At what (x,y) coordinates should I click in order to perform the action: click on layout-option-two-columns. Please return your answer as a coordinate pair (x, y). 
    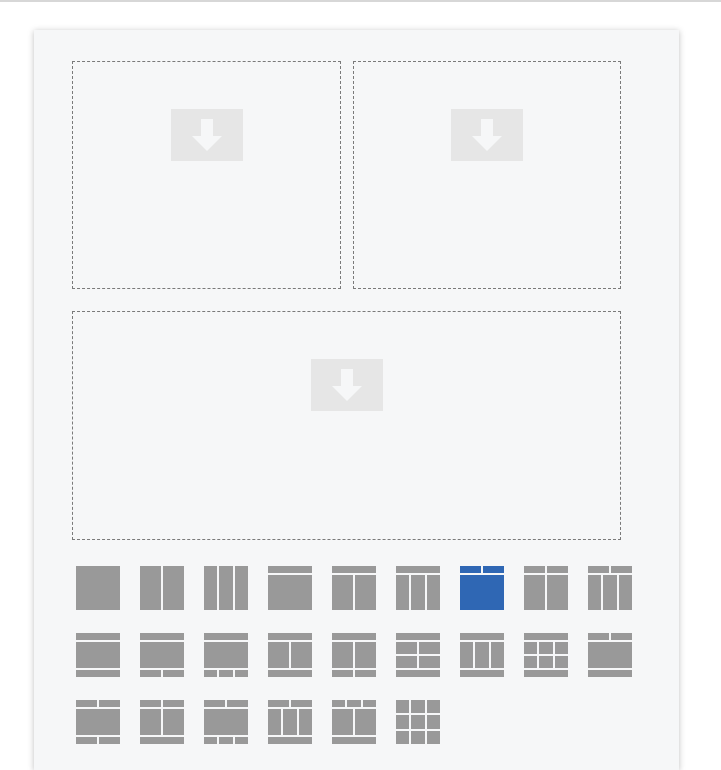
    Looking at the image, I should click on (162, 588).